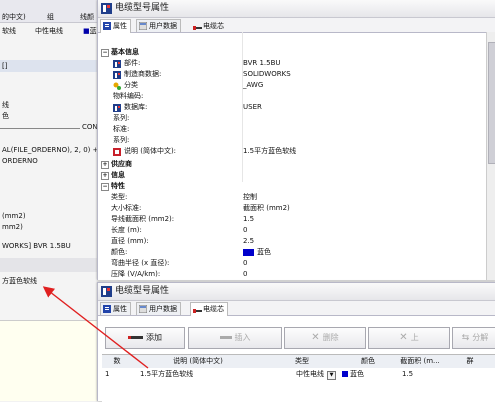 The width and height of the screenshot is (495, 402). I want to click on property-label: 类型:, so click(119, 197).